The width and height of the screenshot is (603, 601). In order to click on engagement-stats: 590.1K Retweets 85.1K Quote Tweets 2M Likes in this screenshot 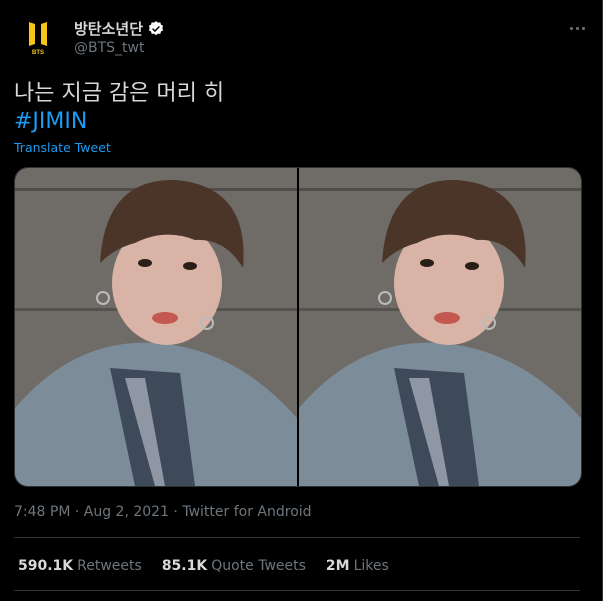, I will do `click(203, 566)`.